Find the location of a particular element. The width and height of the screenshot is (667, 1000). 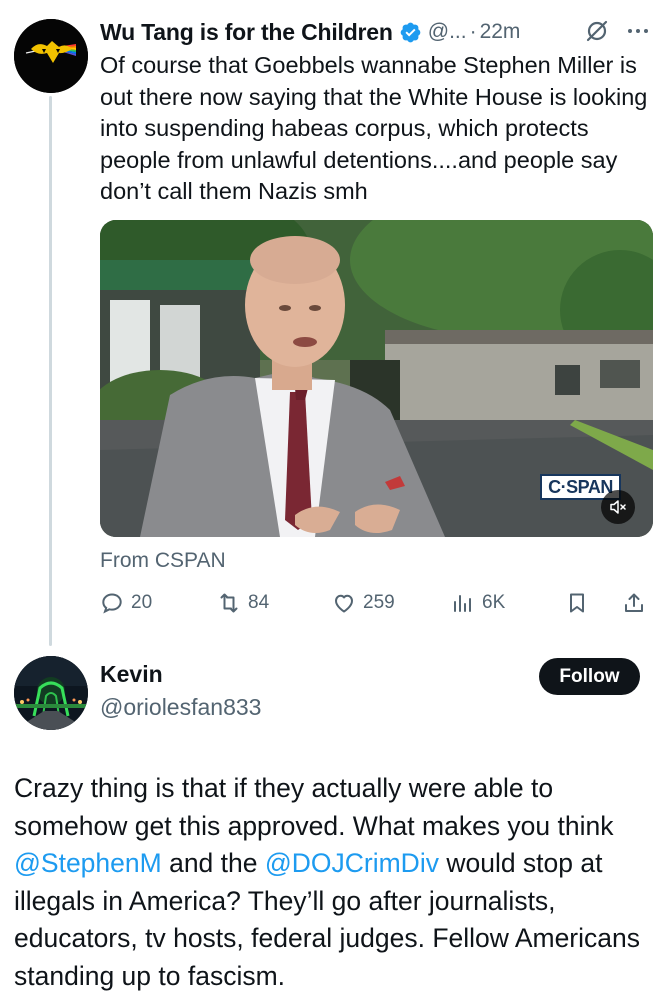

mute-icon is located at coordinates (618, 507).